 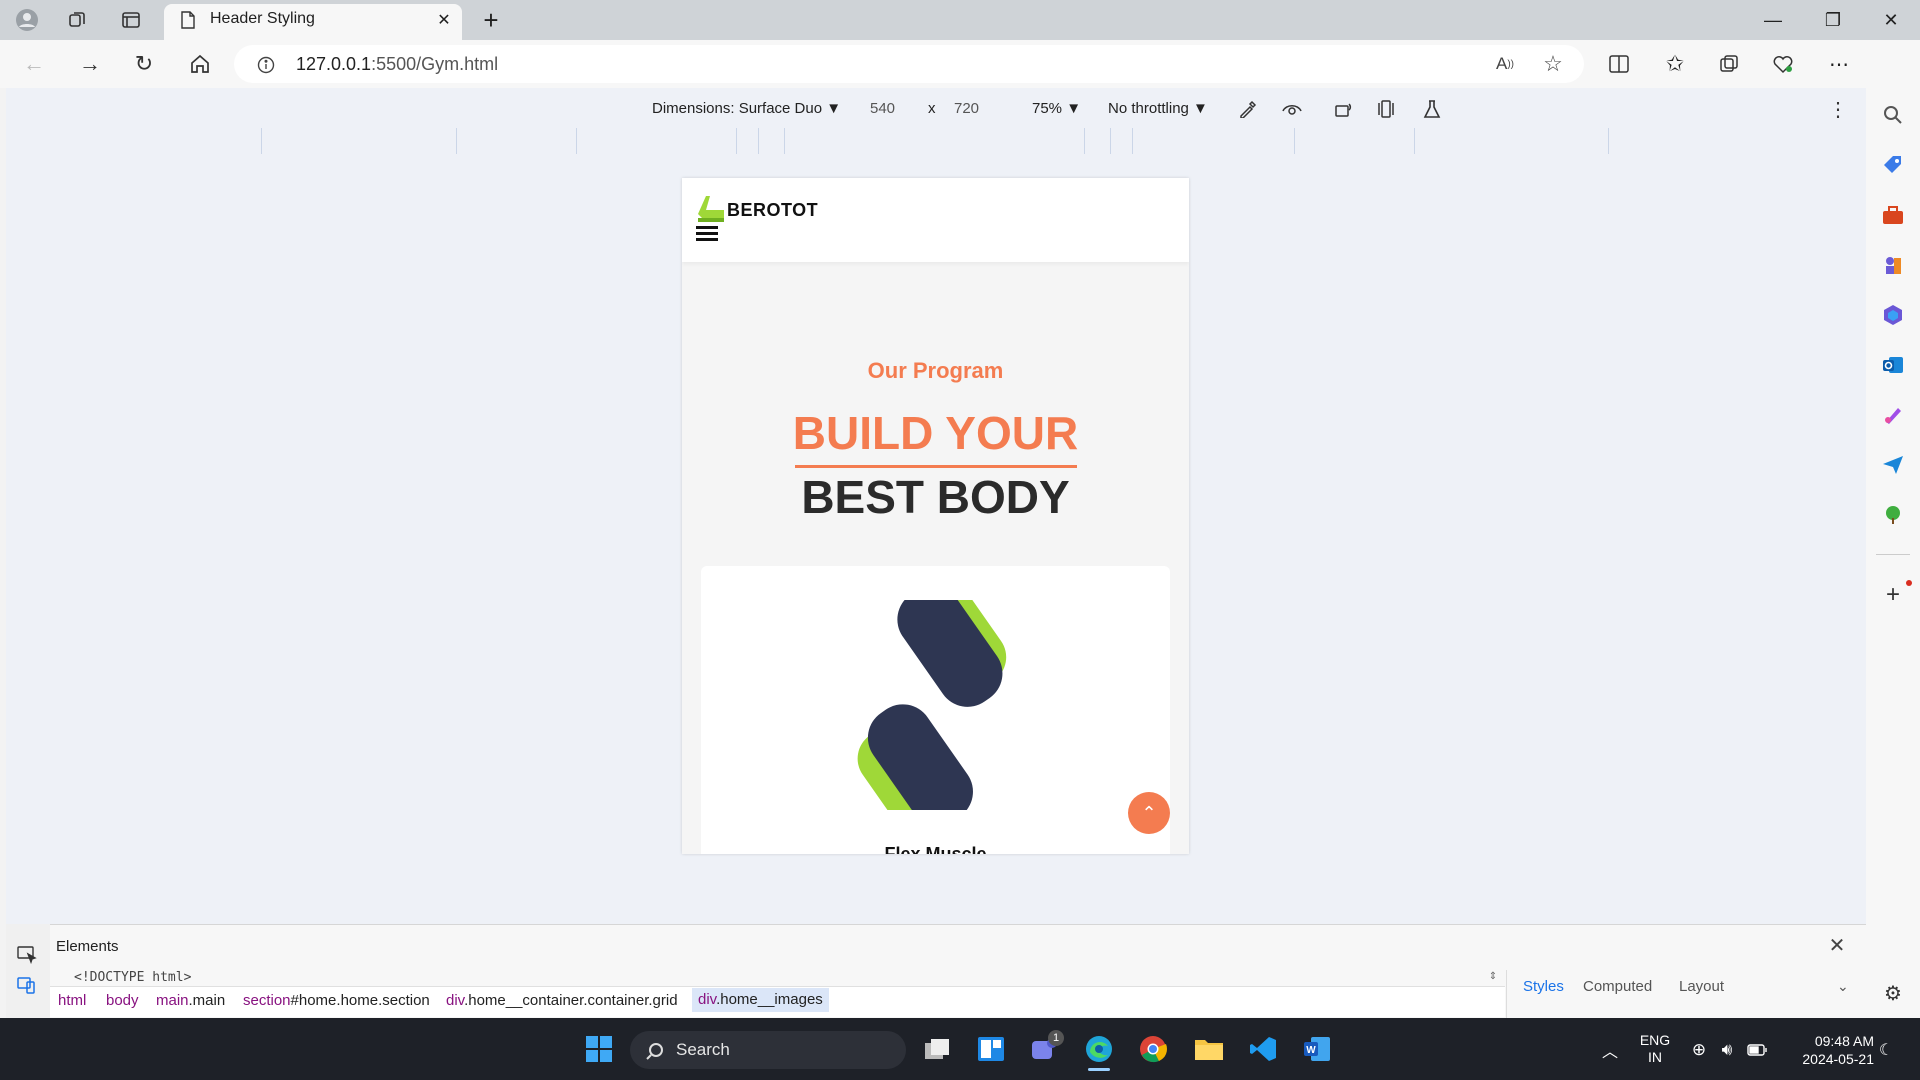 I want to click on file-explorer-icon, so click(x=1209, y=1049).